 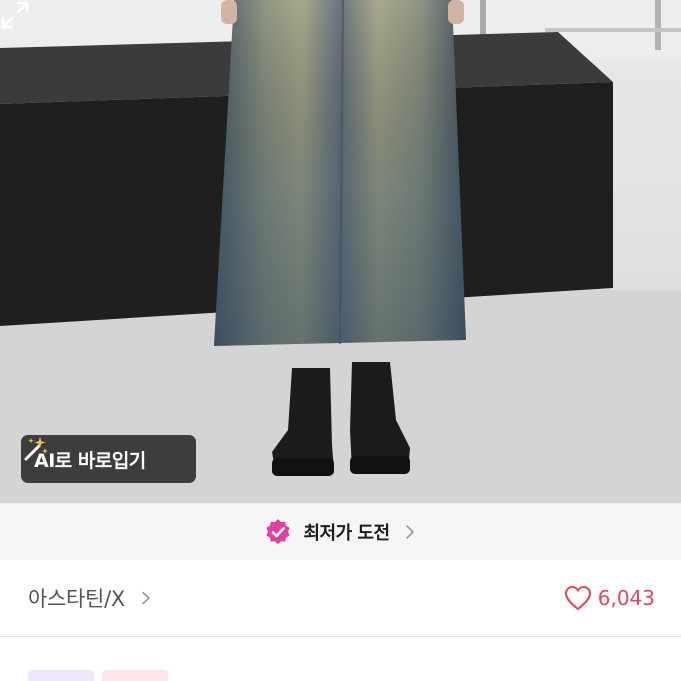 I want to click on ai-try-on-label: AI로 바로입기, so click(x=90, y=460).